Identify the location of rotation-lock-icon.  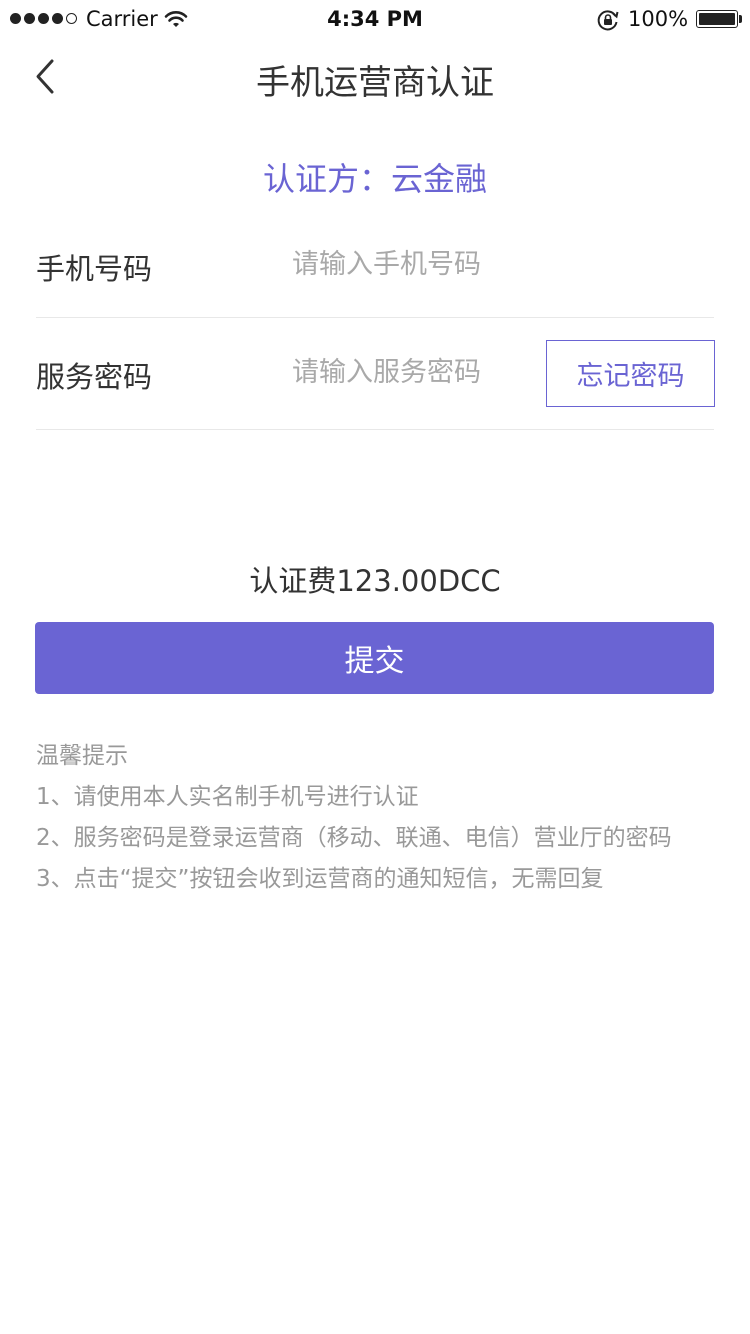
(608, 22).